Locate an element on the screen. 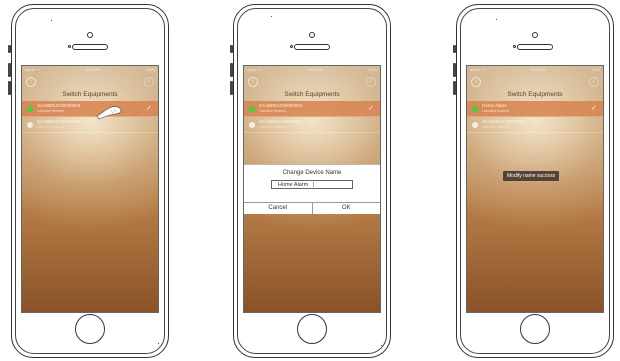 The height and width of the screenshot is (361, 620). ok-button: OK is located at coordinates (347, 208).